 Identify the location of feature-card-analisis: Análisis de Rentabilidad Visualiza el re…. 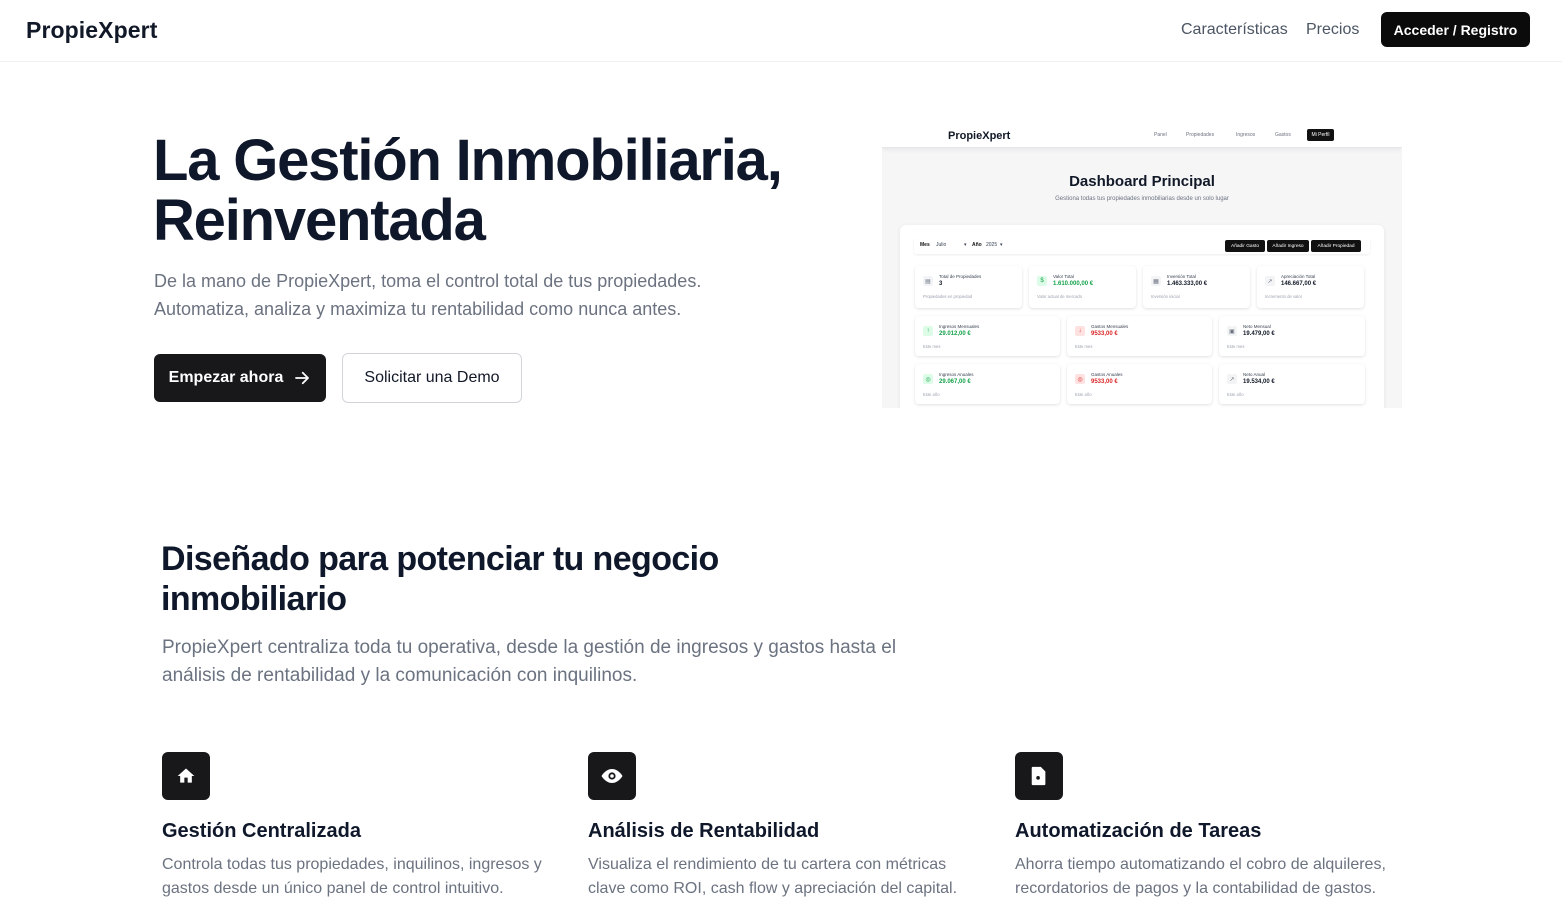
(788, 825).